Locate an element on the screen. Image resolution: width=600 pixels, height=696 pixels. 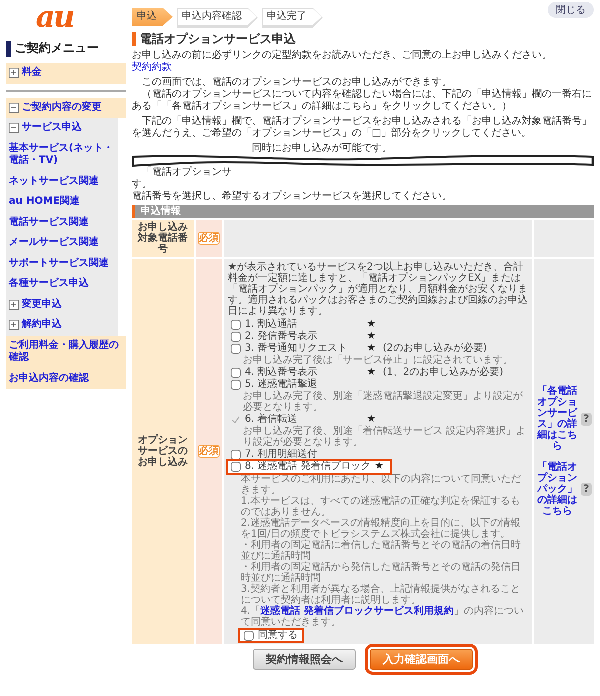
body-text: 下記の「申込情報」欄で、電話オプションサービスをお申し込みされる「お申し込み対象電話番号」を選んだうえ、ご希望の「オプションサービス」の「□」部分をクリックしてください。 is located at coordinates (362, 128).